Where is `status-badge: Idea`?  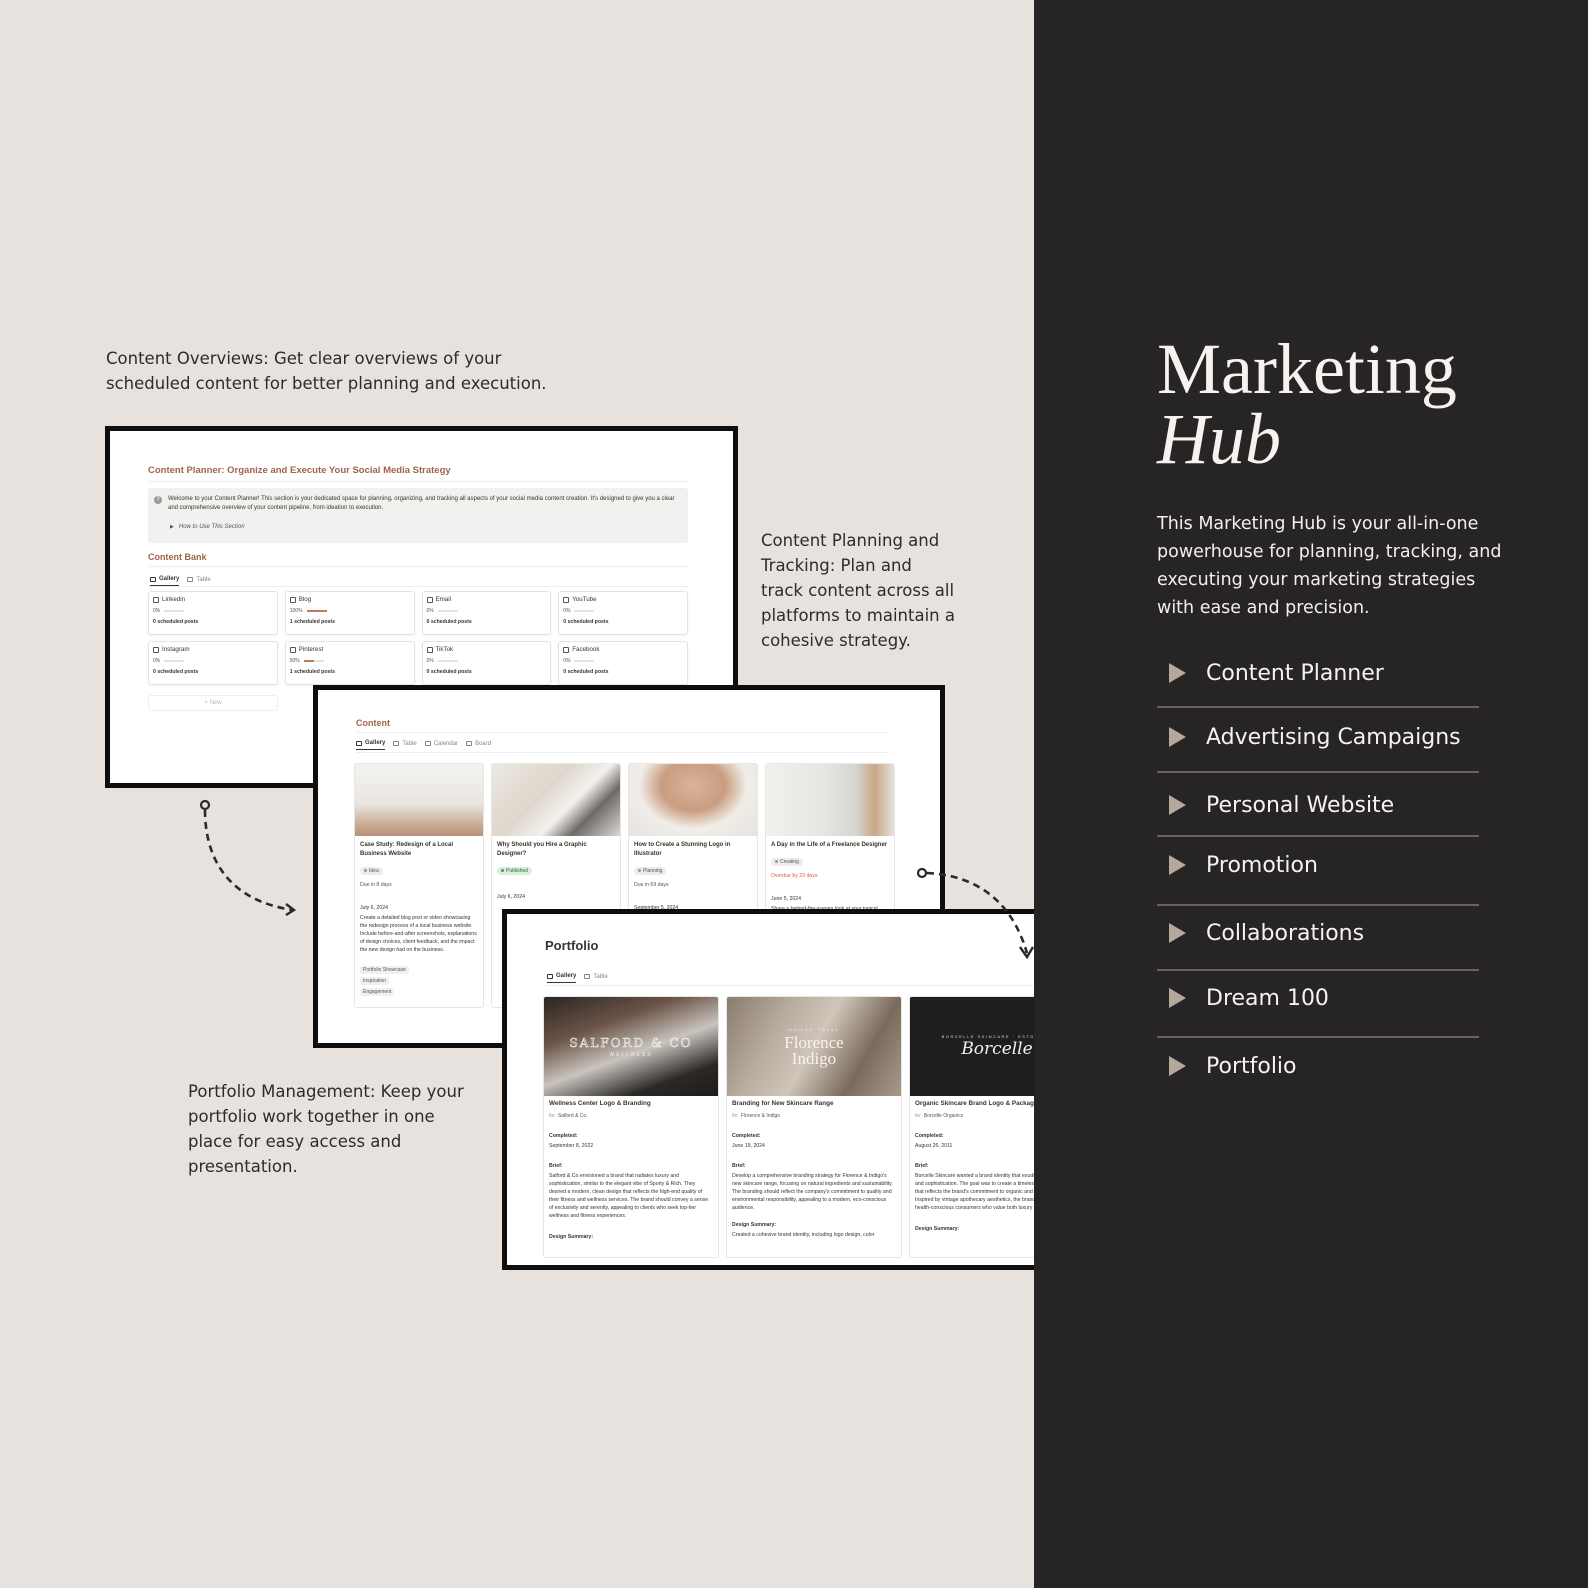 status-badge: Idea is located at coordinates (371, 871).